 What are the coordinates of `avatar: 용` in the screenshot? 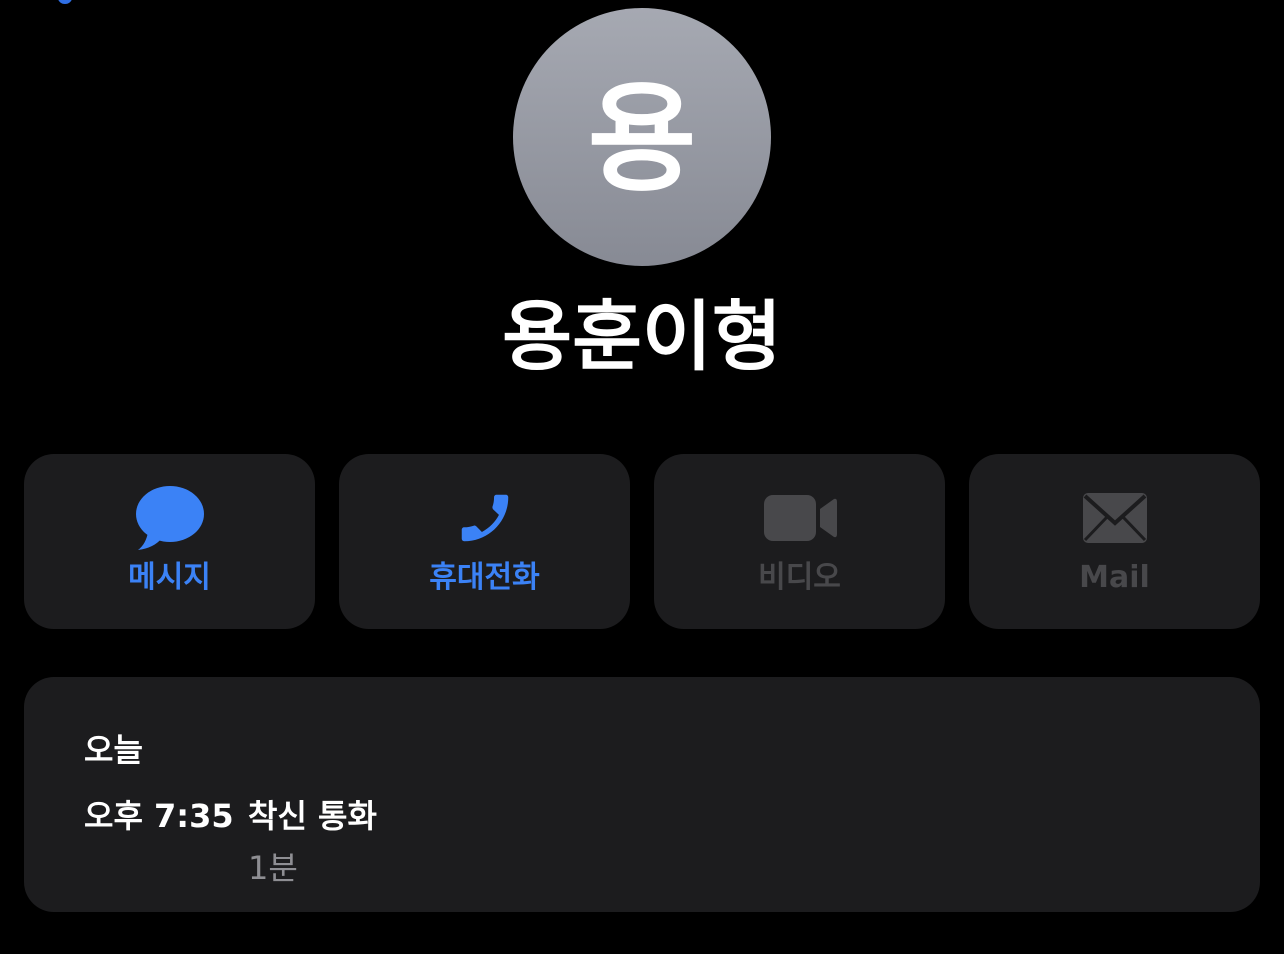 It's located at (642, 137).